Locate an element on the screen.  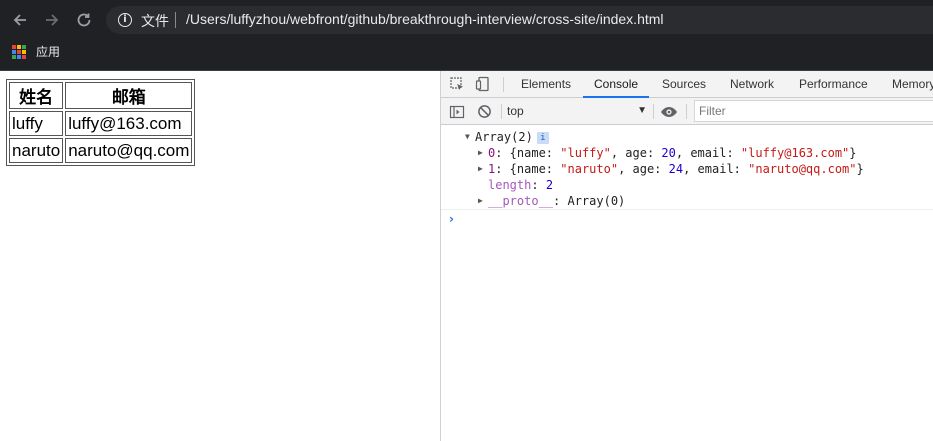
info-badge-icon: i is located at coordinates (542, 138).